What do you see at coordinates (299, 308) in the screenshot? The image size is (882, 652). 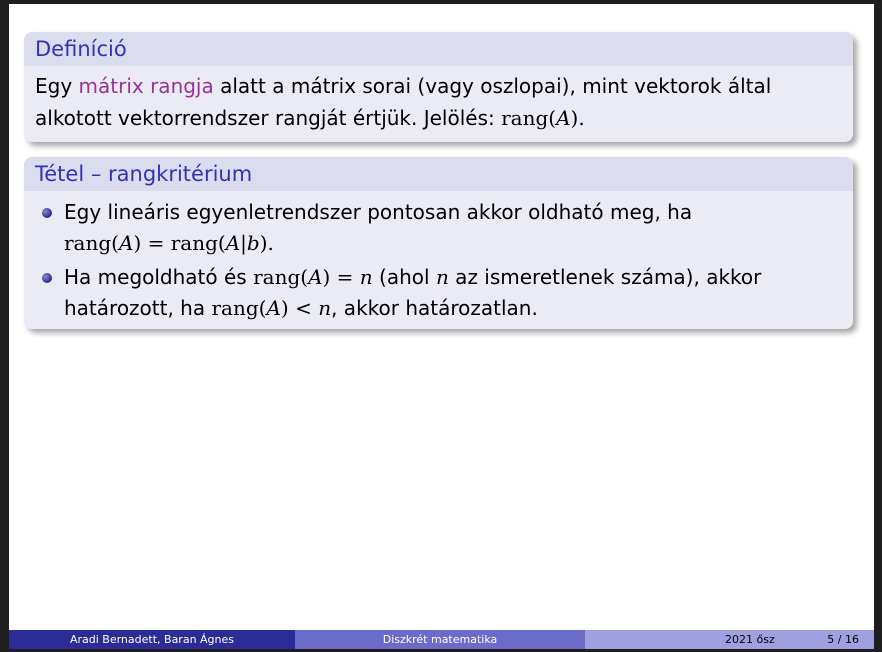 I see `item2-m4: ) <` at bounding box center [299, 308].